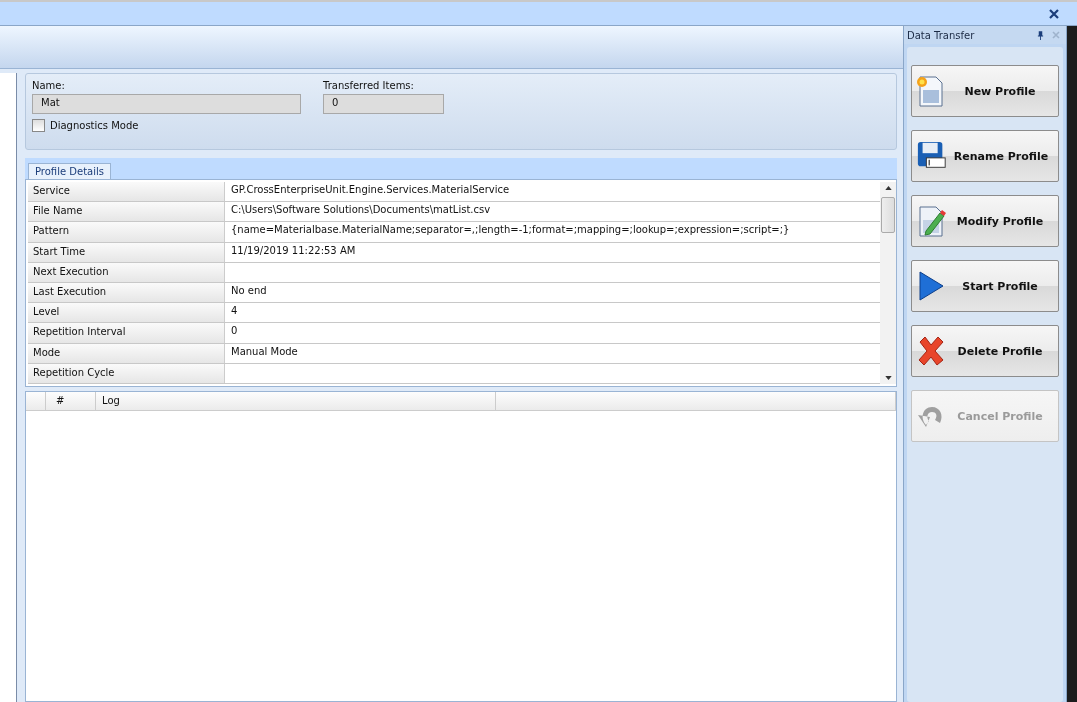  What do you see at coordinates (126, 252) in the screenshot?
I see `property-name: Start Time` at bounding box center [126, 252].